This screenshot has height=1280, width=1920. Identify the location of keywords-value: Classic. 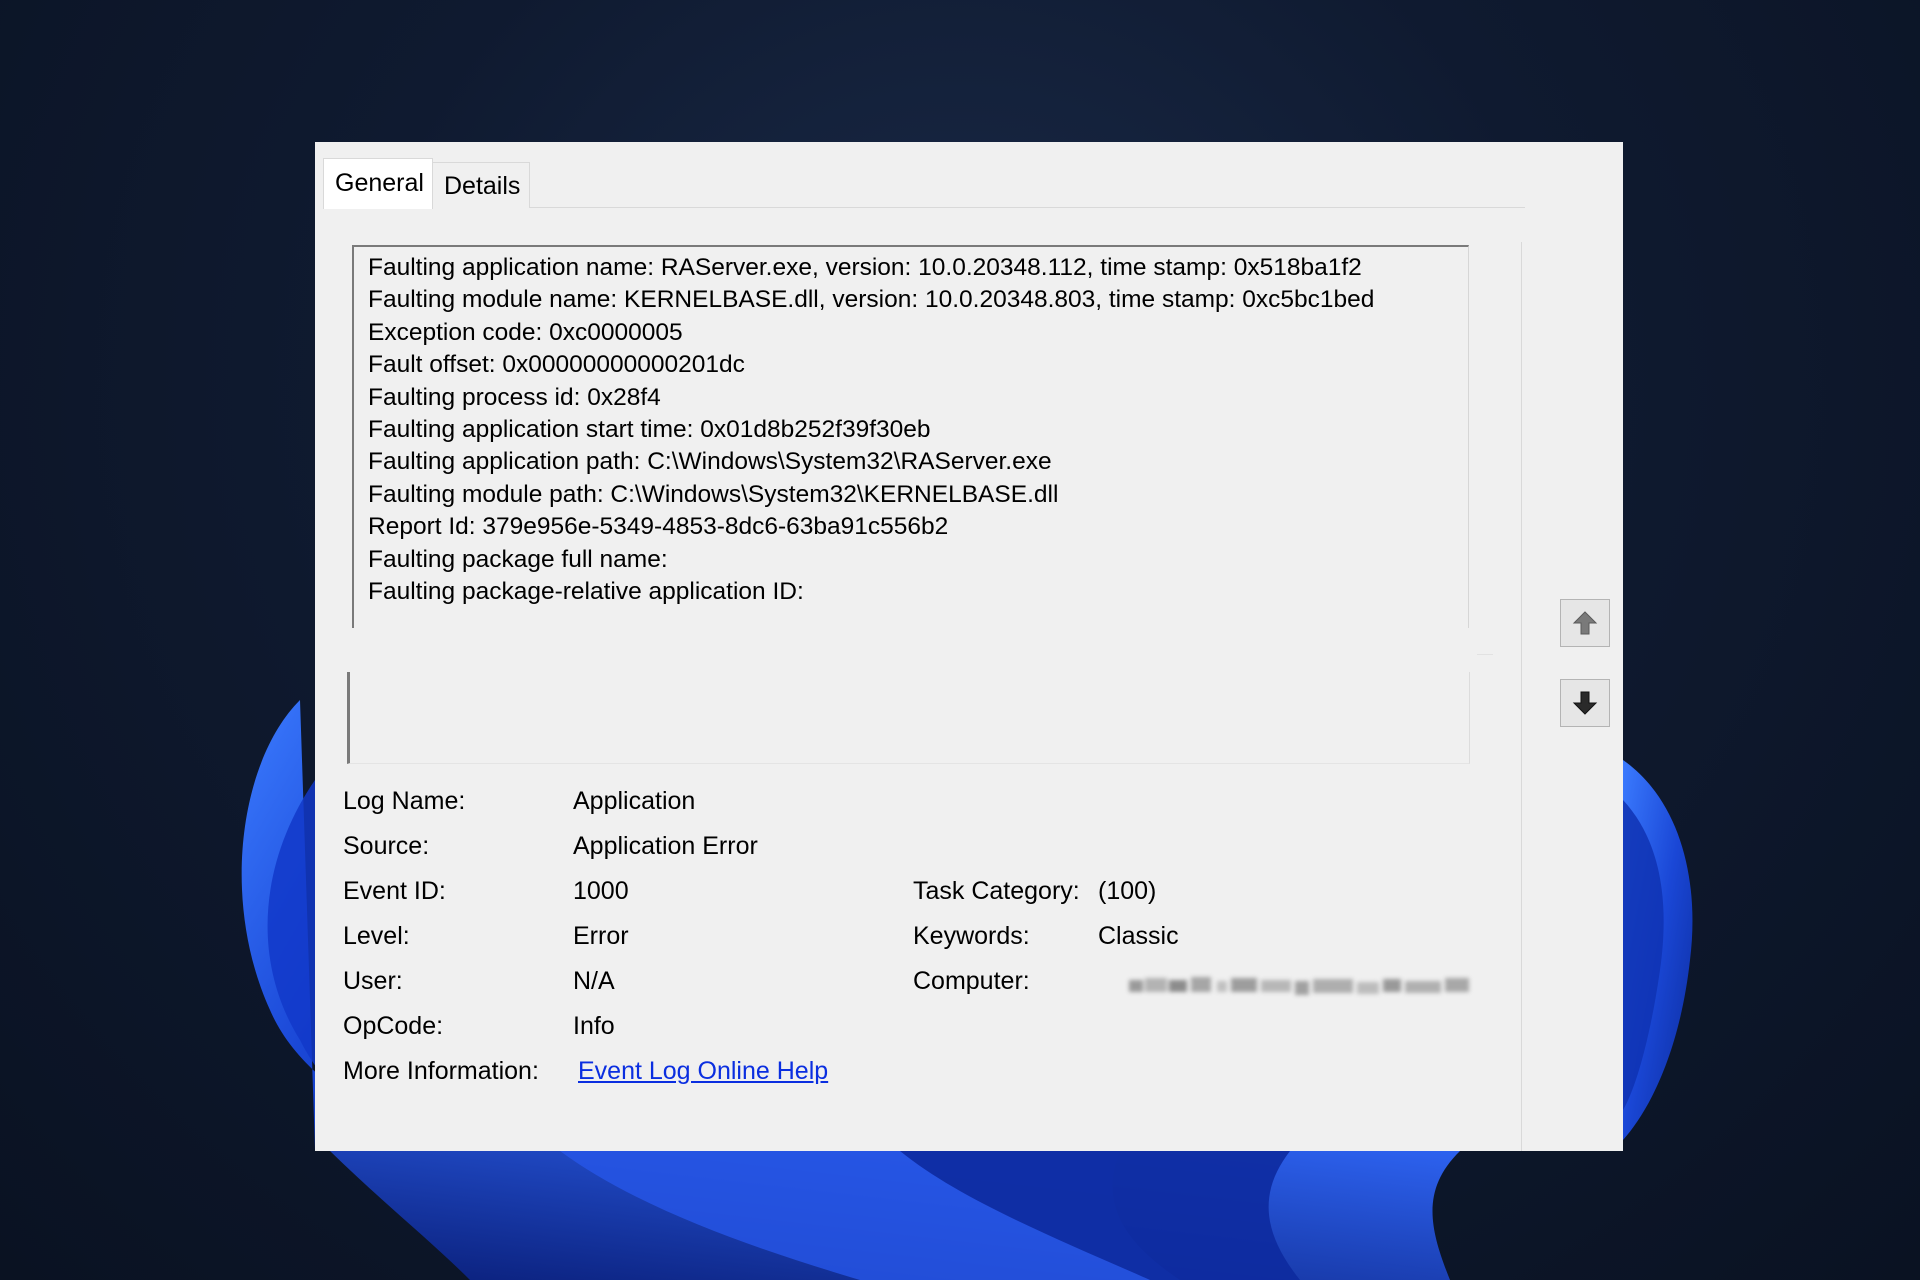
(1138, 936).